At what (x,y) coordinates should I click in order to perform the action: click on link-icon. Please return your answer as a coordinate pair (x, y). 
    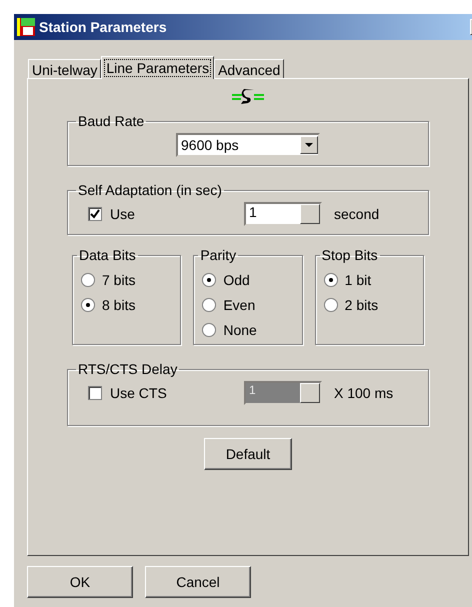
    Looking at the image, I should click on (248, 97).